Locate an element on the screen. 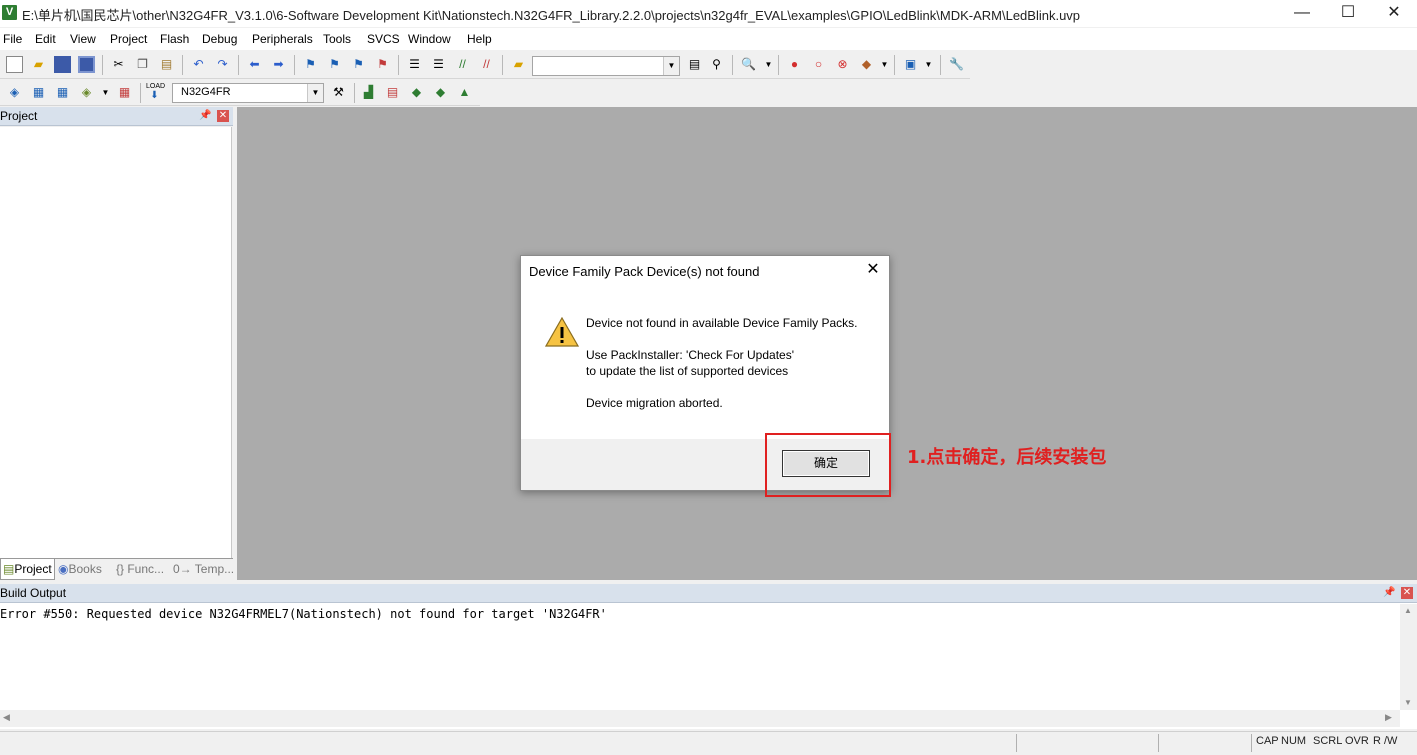 Image resolution: width=1417 pixels, height=755 pixels. bookmark-previous-icon: ⚑ is located at coordinates (334, 64).